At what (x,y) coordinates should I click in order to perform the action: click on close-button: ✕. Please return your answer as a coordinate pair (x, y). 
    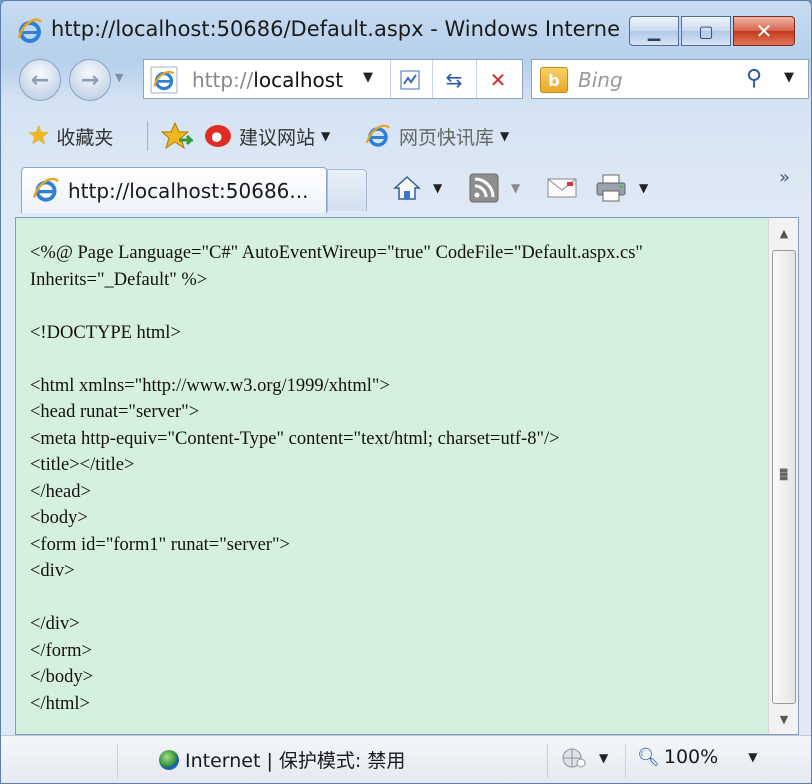
    Looking at the image, I should click on (764, 31).